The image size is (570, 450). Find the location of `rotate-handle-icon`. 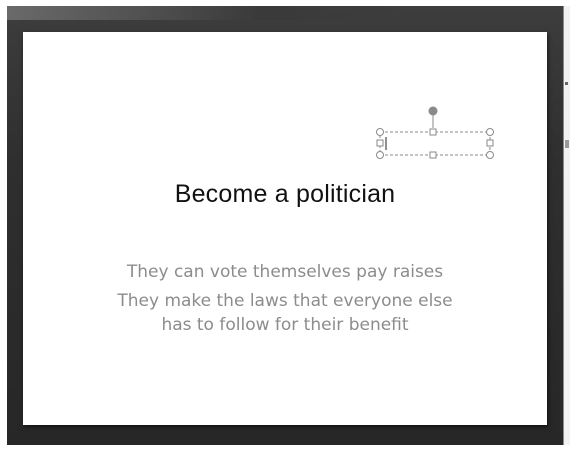

rotate-handle-icon is located at coordinates (433, 111).